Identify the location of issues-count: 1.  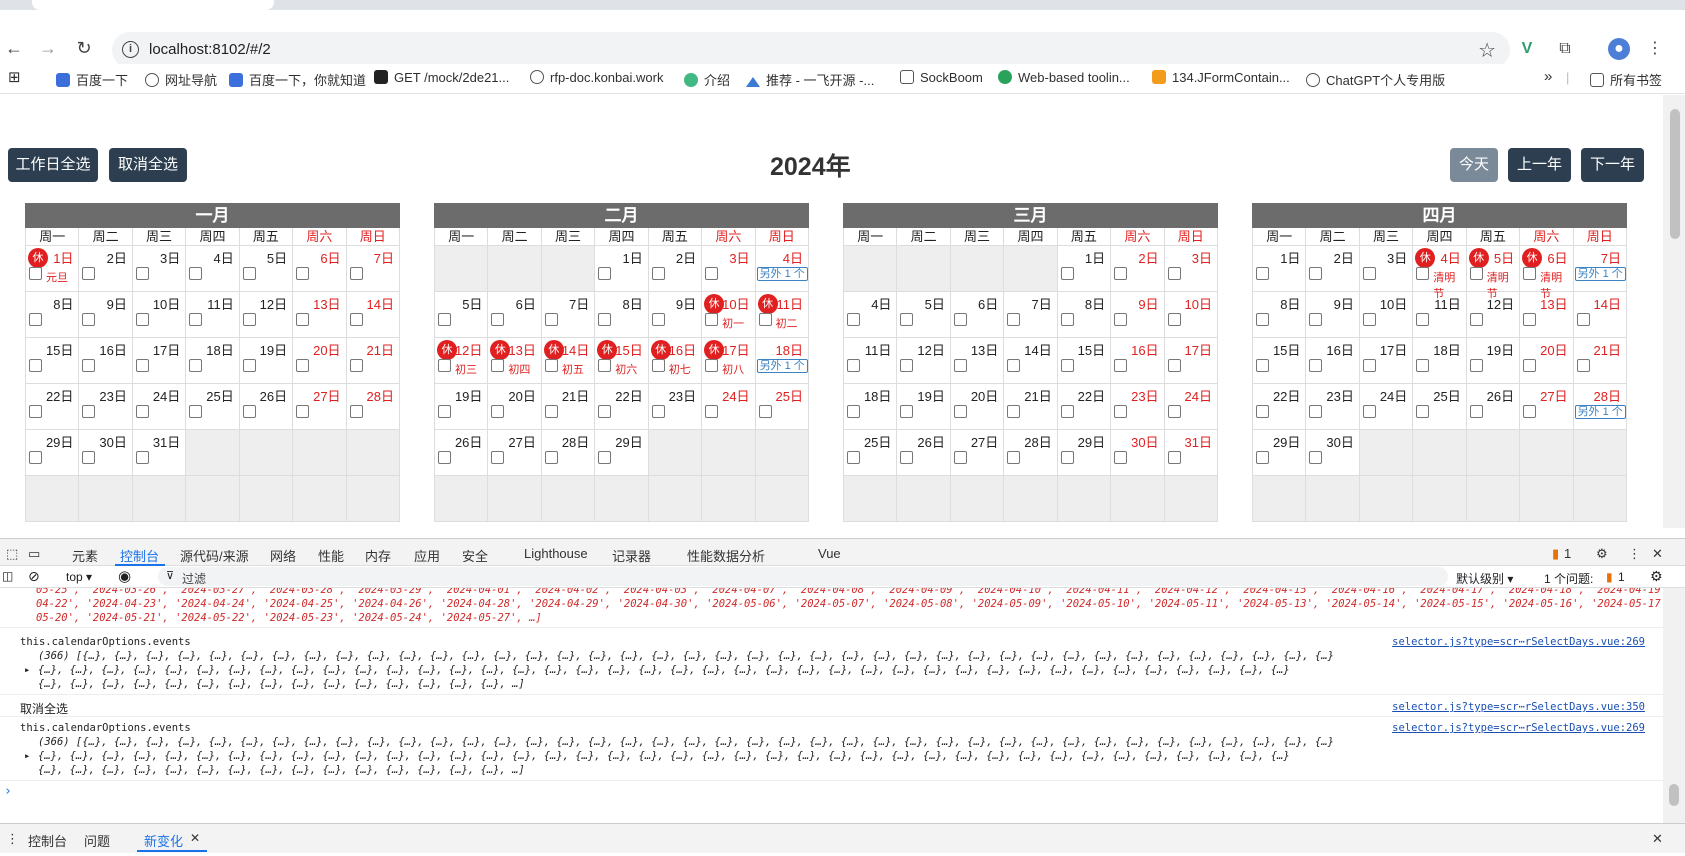
(1567, 553).